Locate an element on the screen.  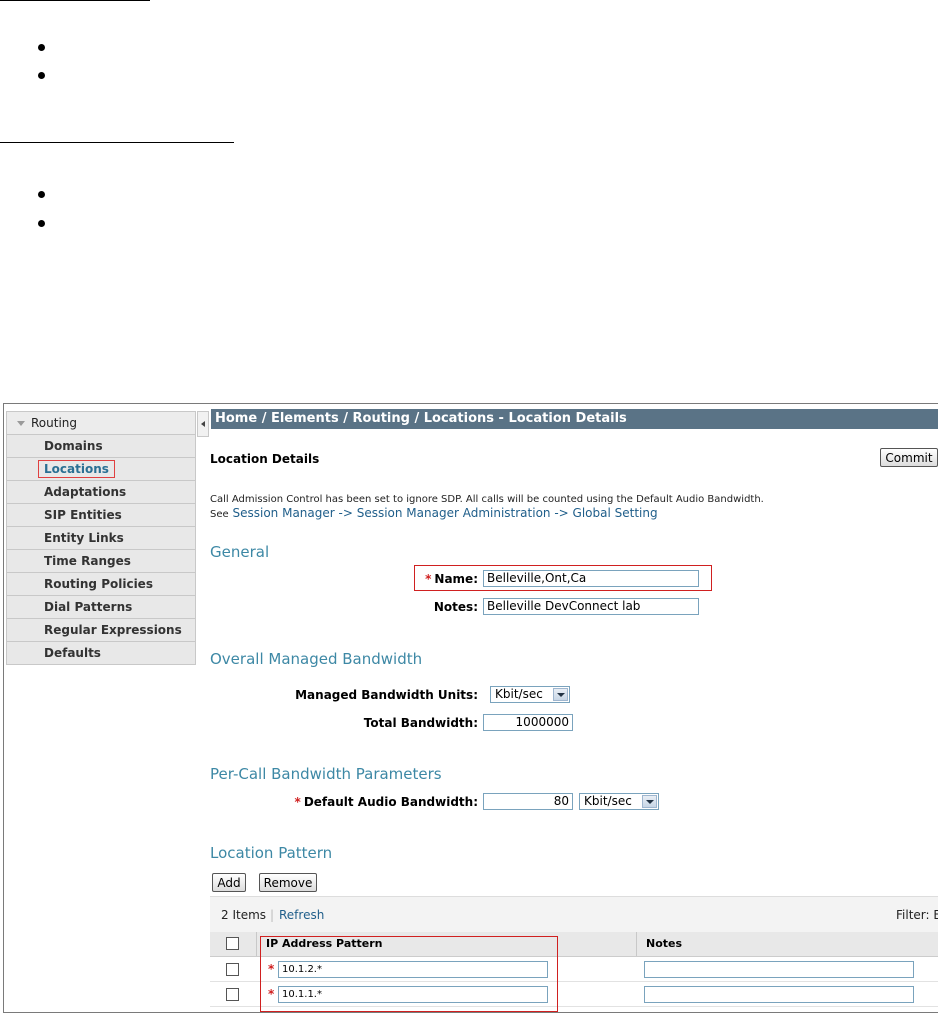
sidebar-item-locations: Locations is located at coordinates (101, 469).